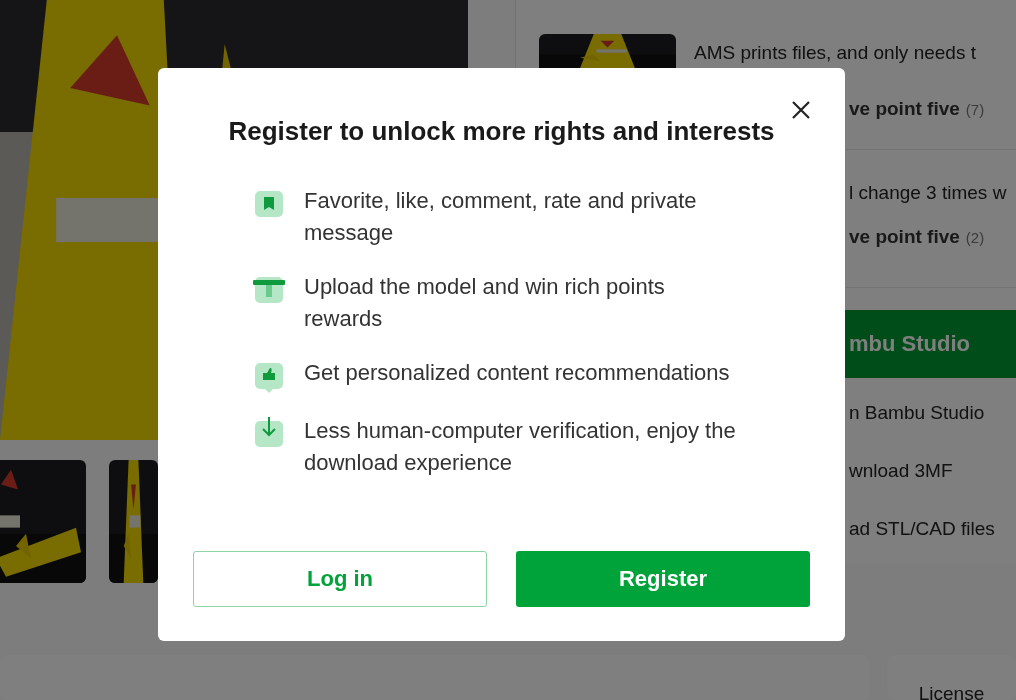 The image size is (1016, 700). Describe the element at coordinates (663, 579) in the screenshot. I see `register-button: Register` at that location.